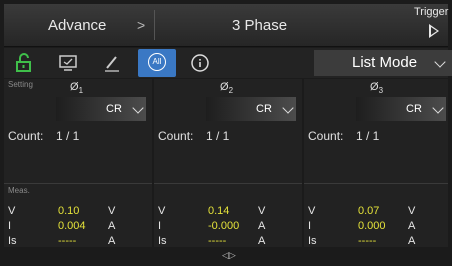 This screenshot has width=452, height=266. I want to click on trigger-label: Trigger, so click(431, 12).